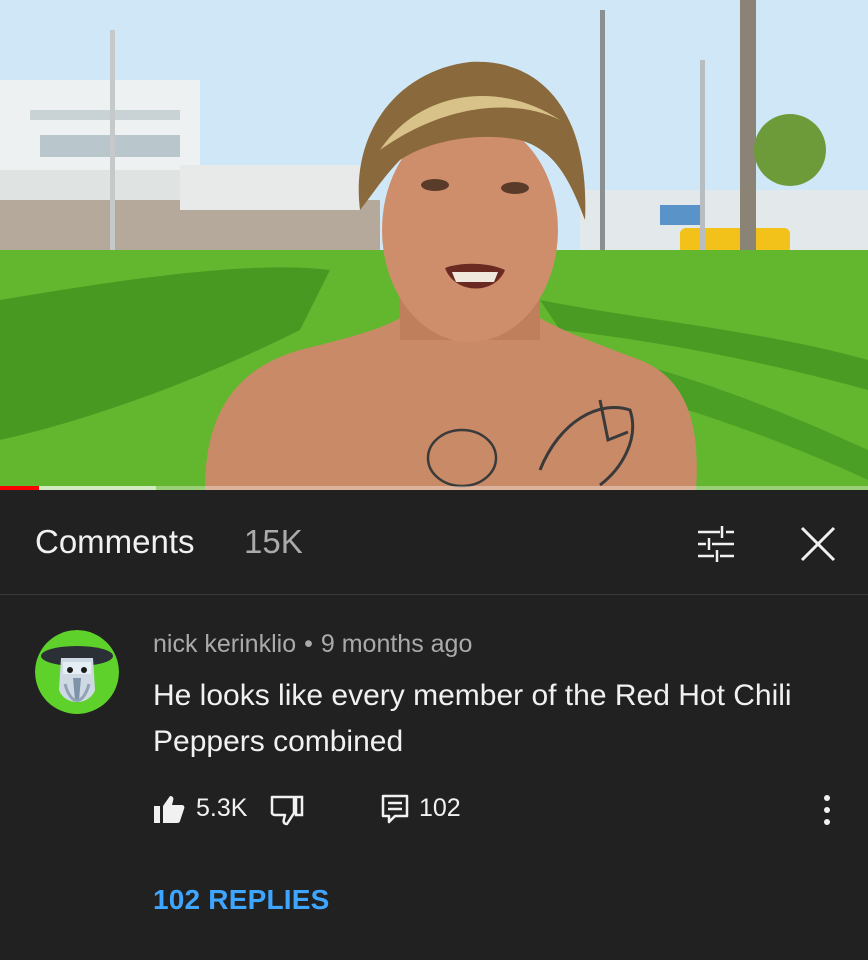 The image size is (868, 960). I want to click on comments-count: 15K, so click(273, 541).